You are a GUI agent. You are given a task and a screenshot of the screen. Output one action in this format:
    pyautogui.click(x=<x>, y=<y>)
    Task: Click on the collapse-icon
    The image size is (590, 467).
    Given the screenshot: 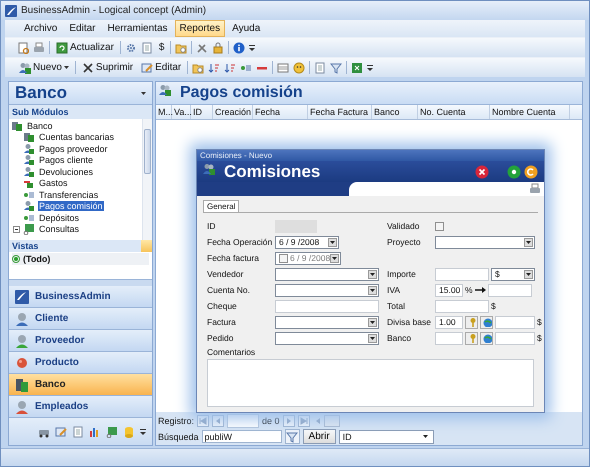 What is the action you would take?
    pyautogui.click(x=16, y=229)
    